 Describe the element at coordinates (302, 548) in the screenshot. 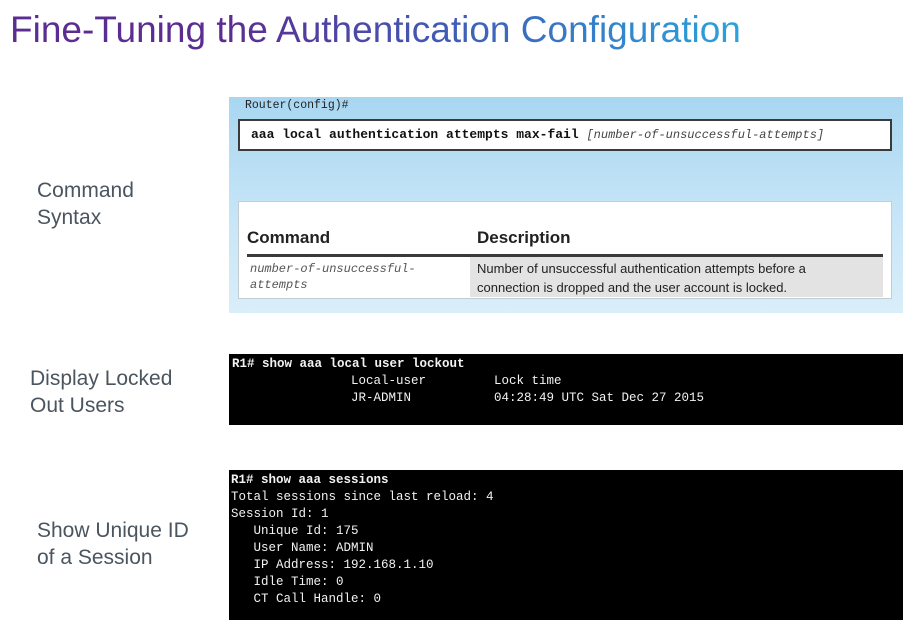

I see `sessions-line: User Name: ADMIN` at that location.